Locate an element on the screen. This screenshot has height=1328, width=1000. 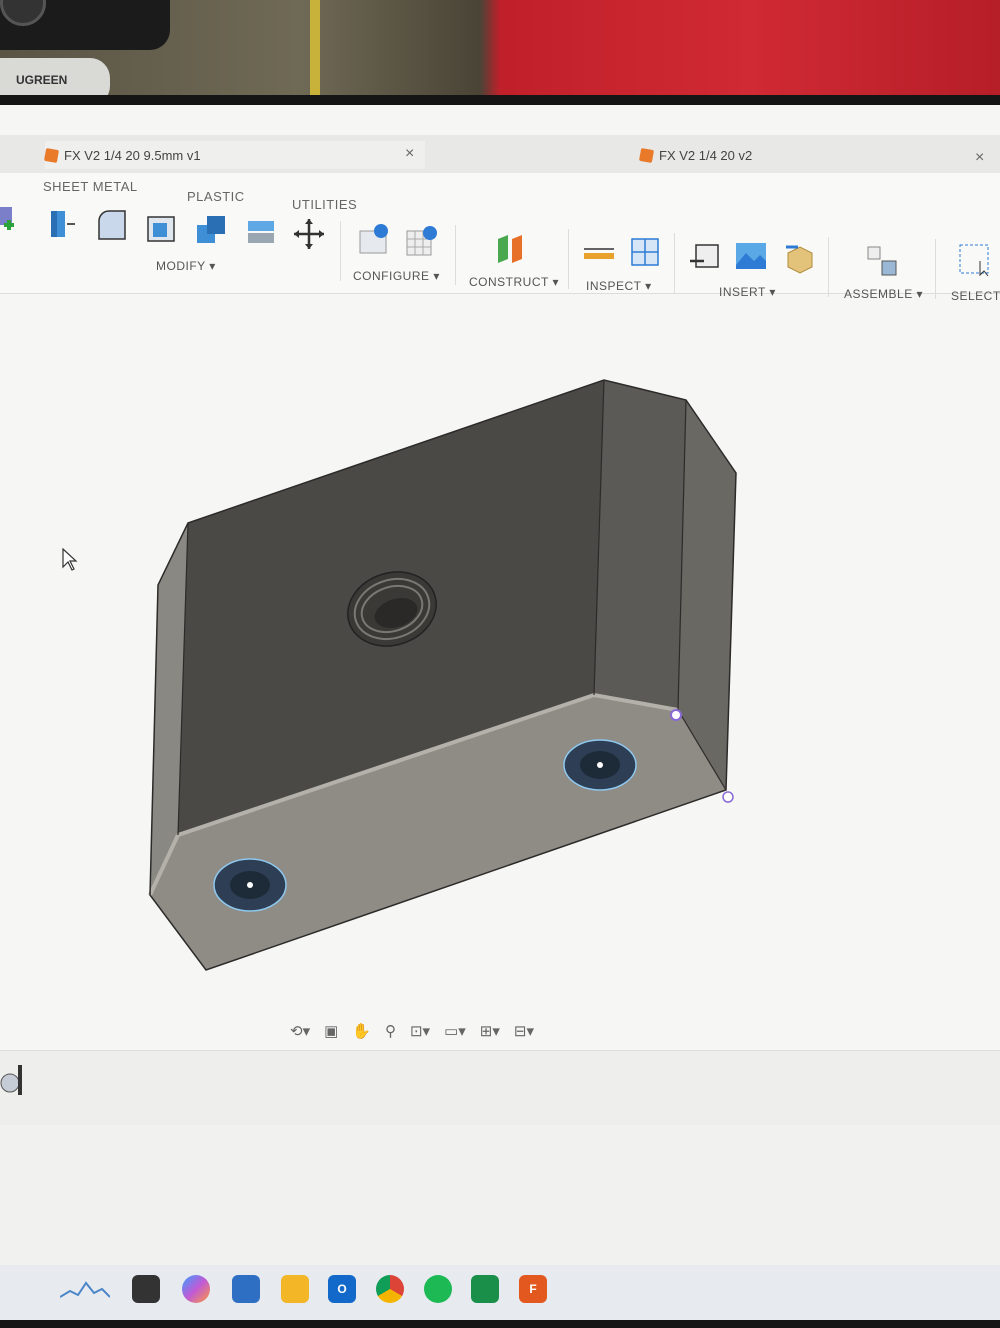
excel-icon is located at coordinates (485, 1289).